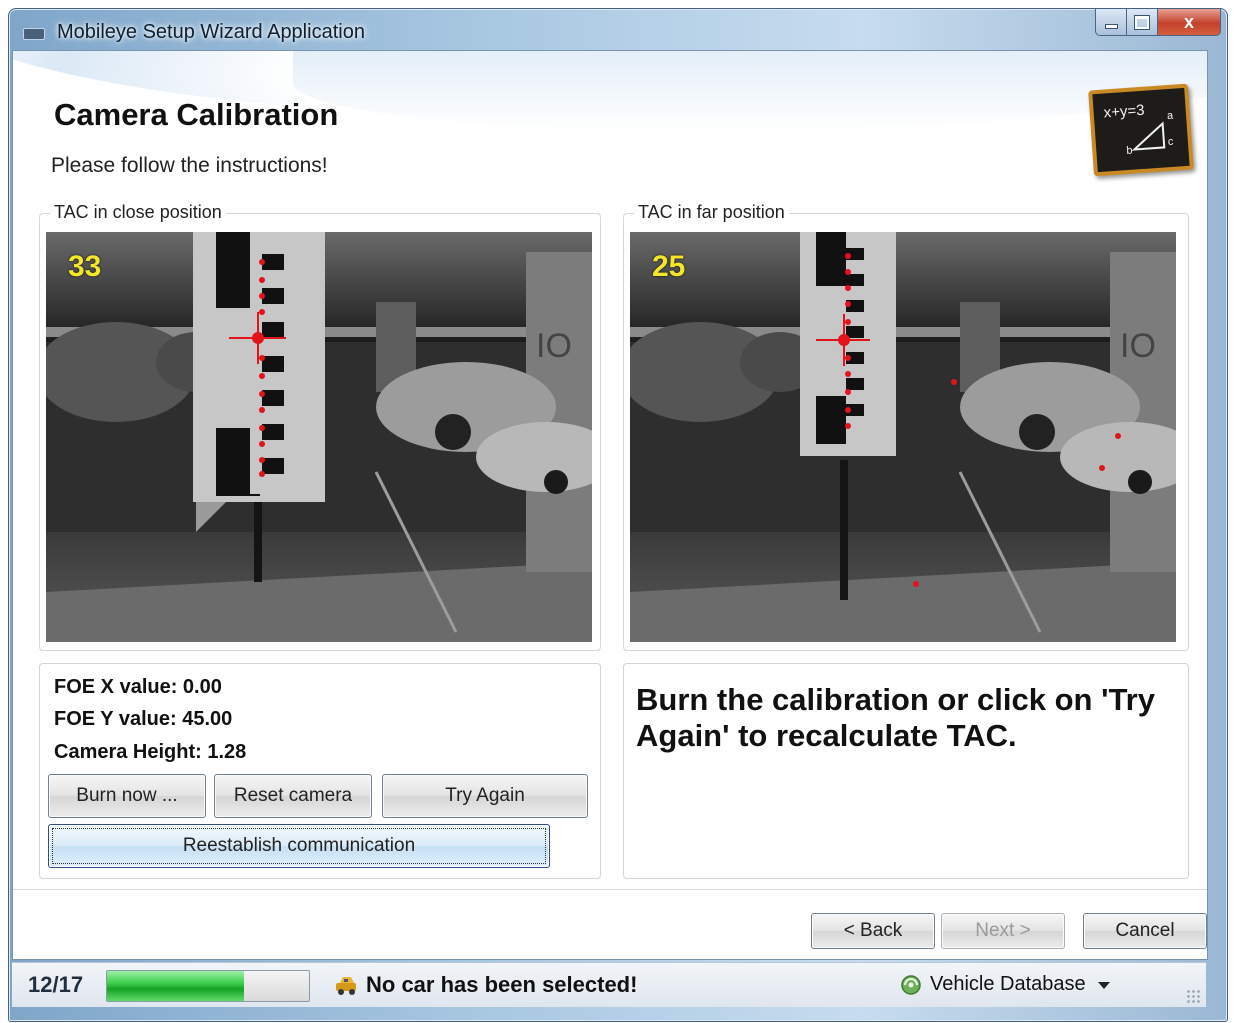 This screenshot has width=1237, height=1023. Describe the element at coordinates (711, 212) in the screenshot. I see `far-position-label: TAC in far position` at that location.